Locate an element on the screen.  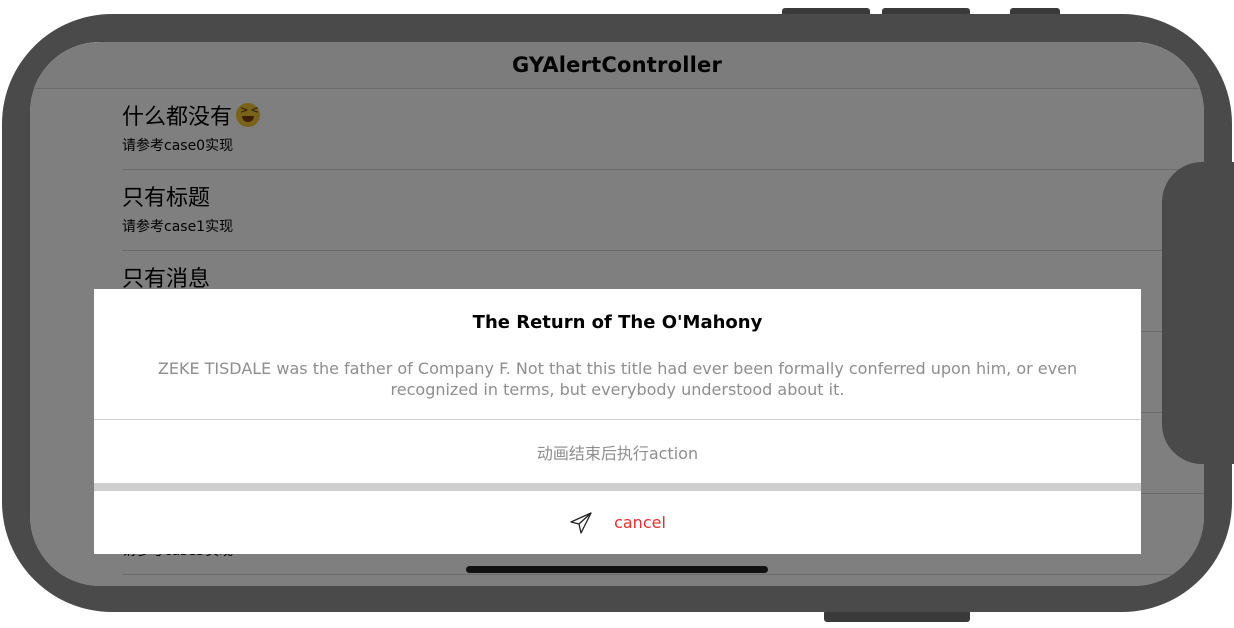
home-indicator is located at coordinates (617, 569).